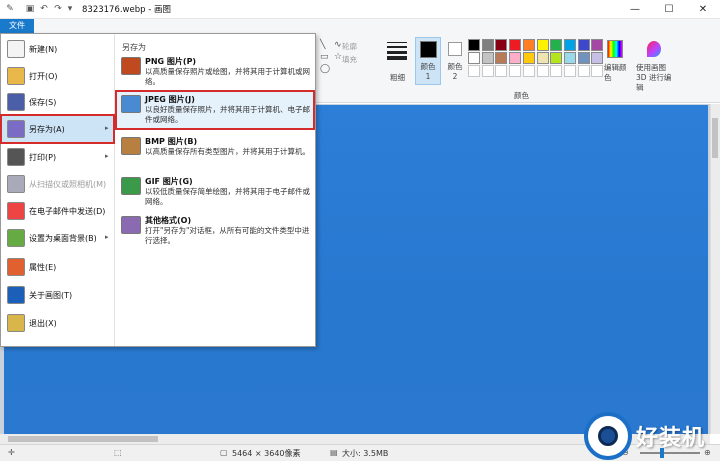 This screenshot has height=461, width=720. I want to click on fill-dropdown: 填充, so click(349, 59).